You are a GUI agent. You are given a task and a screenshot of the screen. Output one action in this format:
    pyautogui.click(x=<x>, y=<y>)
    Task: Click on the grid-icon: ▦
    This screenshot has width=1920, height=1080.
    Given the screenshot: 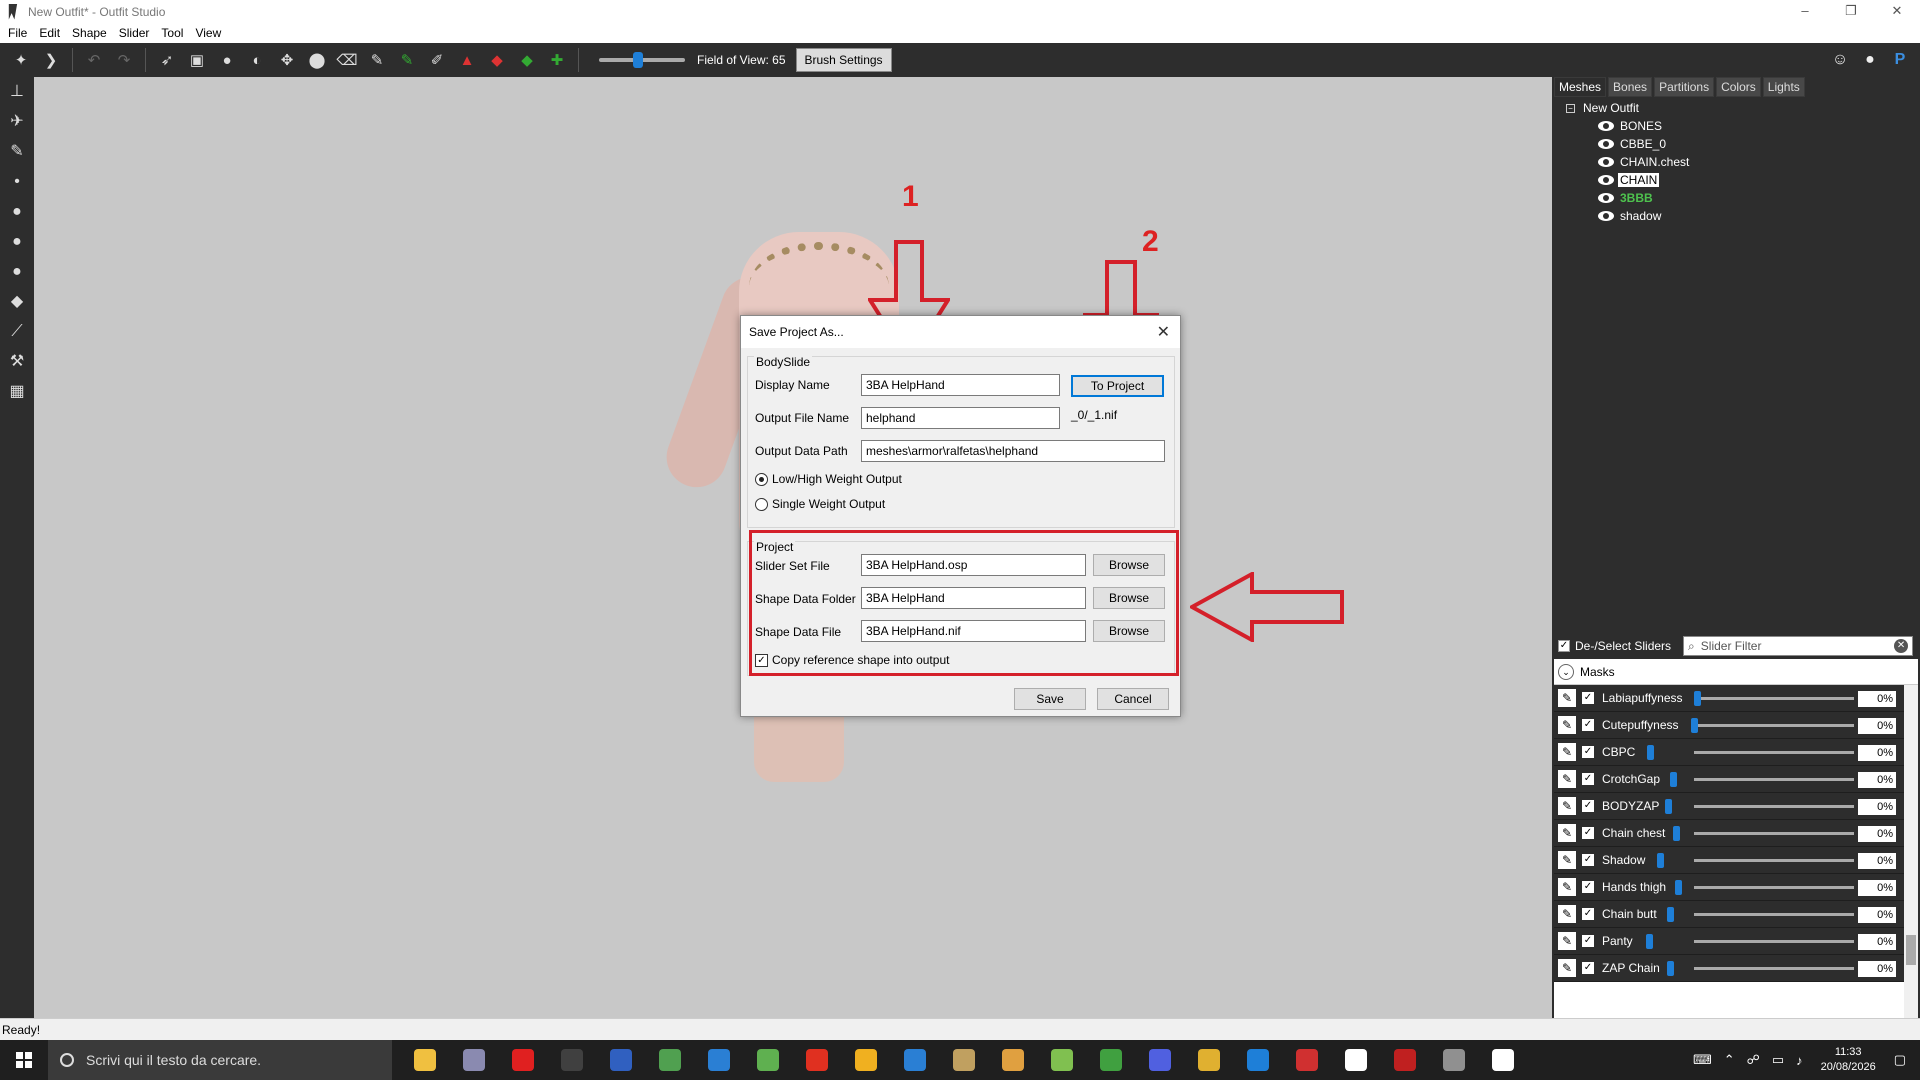 What is the action you would take?
    pyautogui.click(x=17, y=392)
    